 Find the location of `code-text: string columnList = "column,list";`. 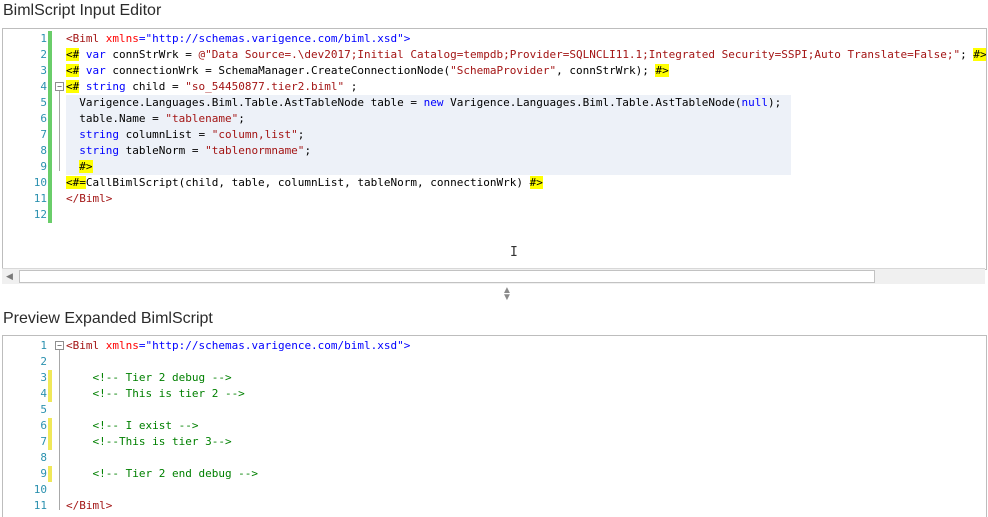

code-text: string columnList = "column,list"; is located at coordinates (185, 135).